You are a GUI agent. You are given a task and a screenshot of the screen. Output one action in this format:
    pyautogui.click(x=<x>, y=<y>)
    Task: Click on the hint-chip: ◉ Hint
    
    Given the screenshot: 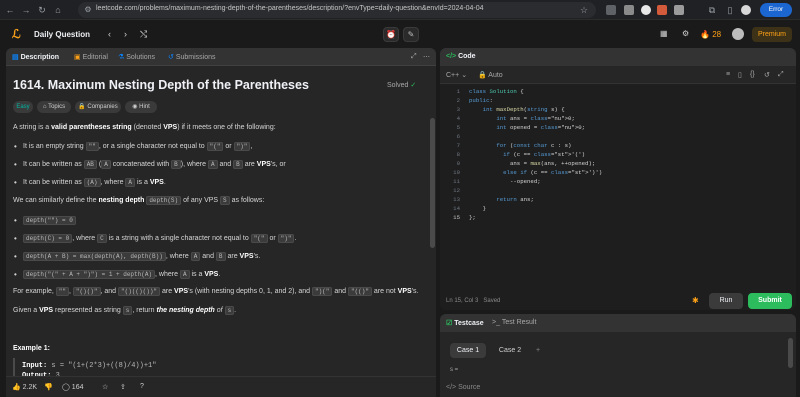 What is the action you would take?
    pyautogui.click(x=141, y=107)
    